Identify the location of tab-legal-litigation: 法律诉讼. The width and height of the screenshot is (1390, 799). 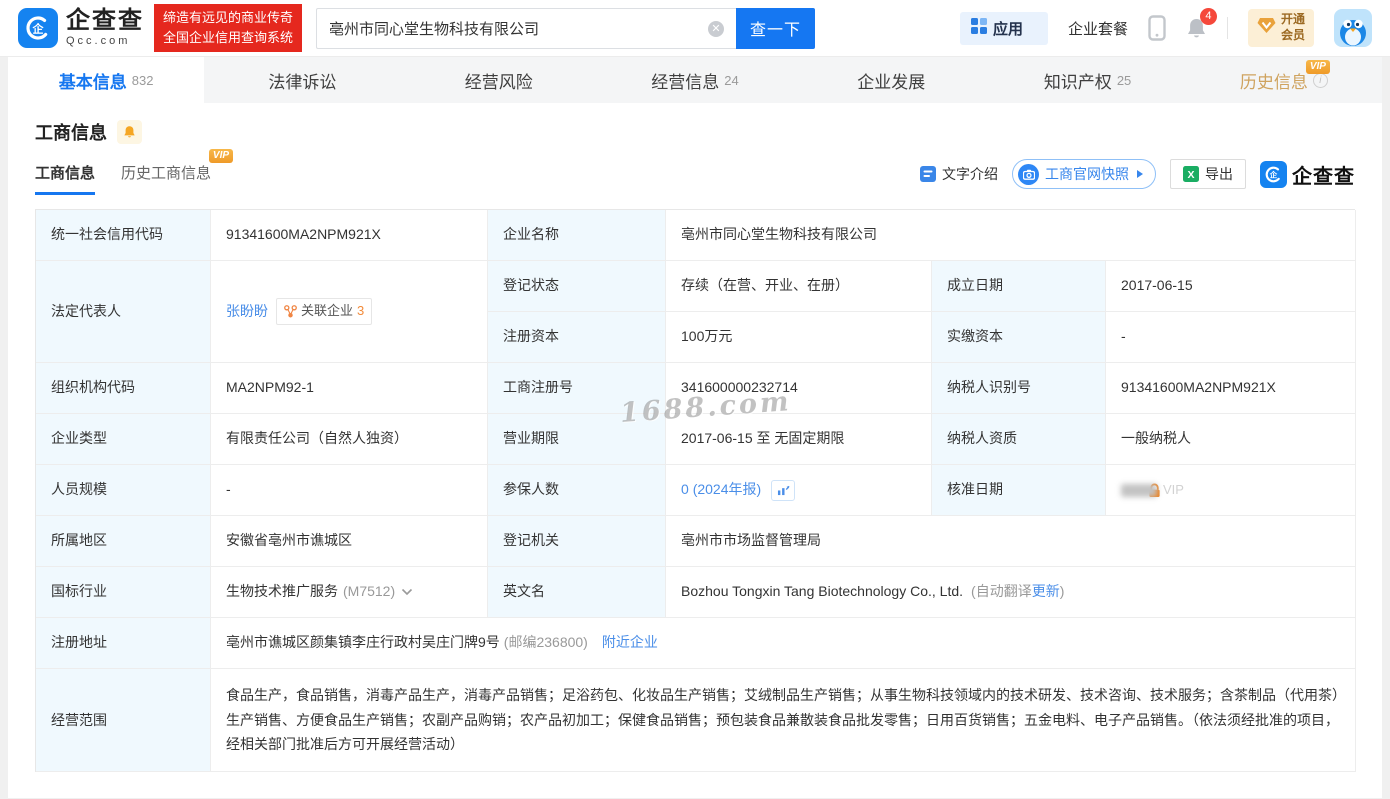
(302, 80).